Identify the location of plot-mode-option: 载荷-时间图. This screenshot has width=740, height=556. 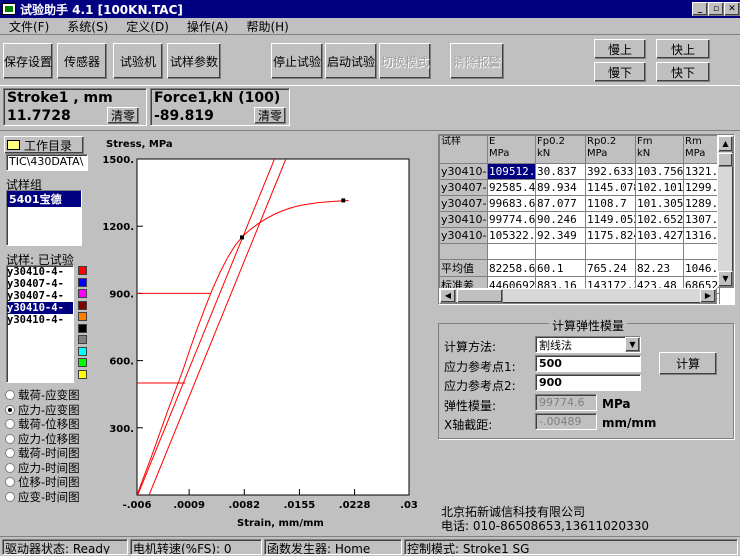
(51, 453).